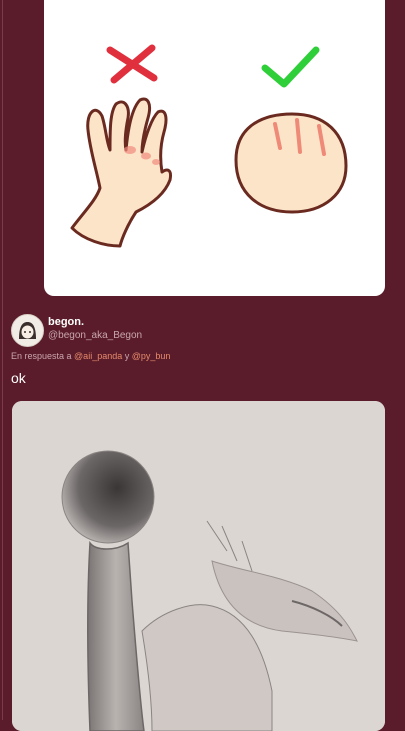 This screenshot has height=731, width=405. What do you see at coordinates (132, 64) in the screenshot?
I see `cross-icon` at bounding box center [132, 64].